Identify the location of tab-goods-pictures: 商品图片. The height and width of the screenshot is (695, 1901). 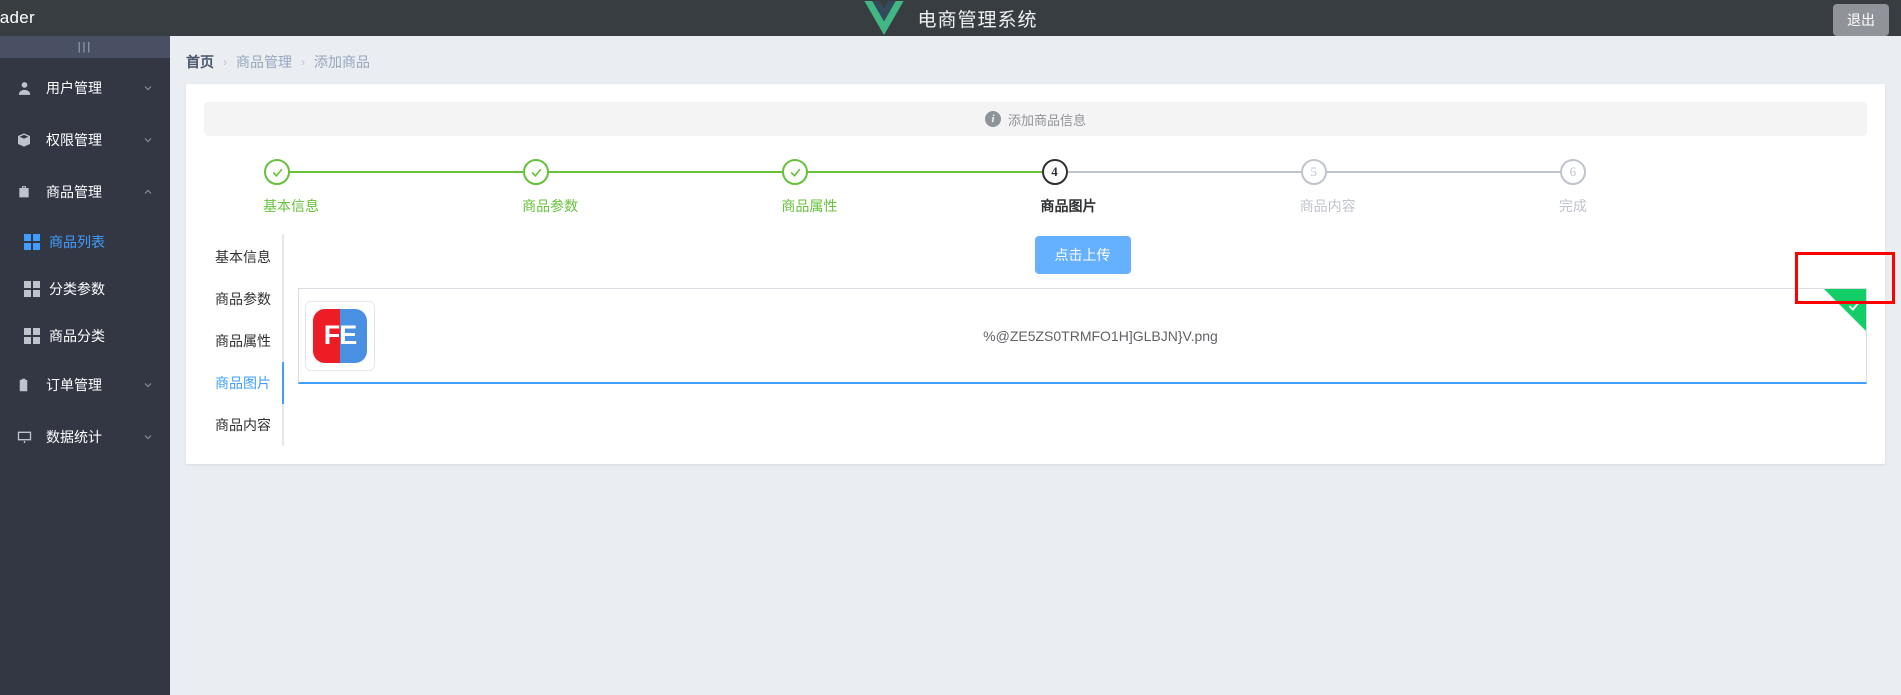
(244, 383).